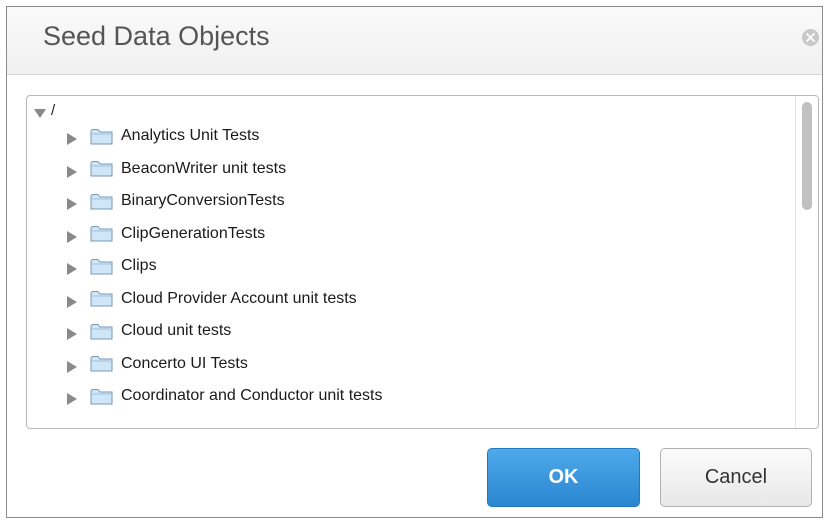 The image size is (827, 522). I want to click on tree-item: BinaryConversionTests, so click(175, 201).